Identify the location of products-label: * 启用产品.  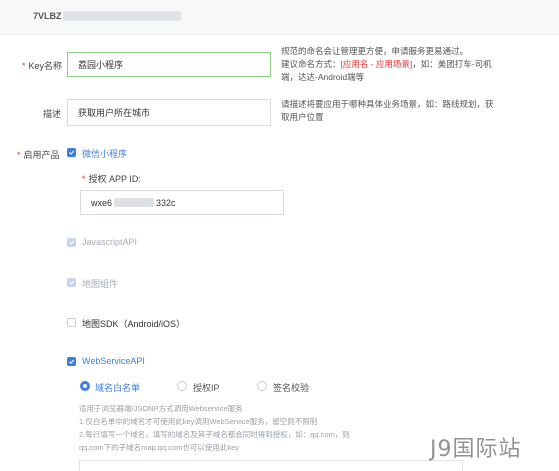
(38, 155).